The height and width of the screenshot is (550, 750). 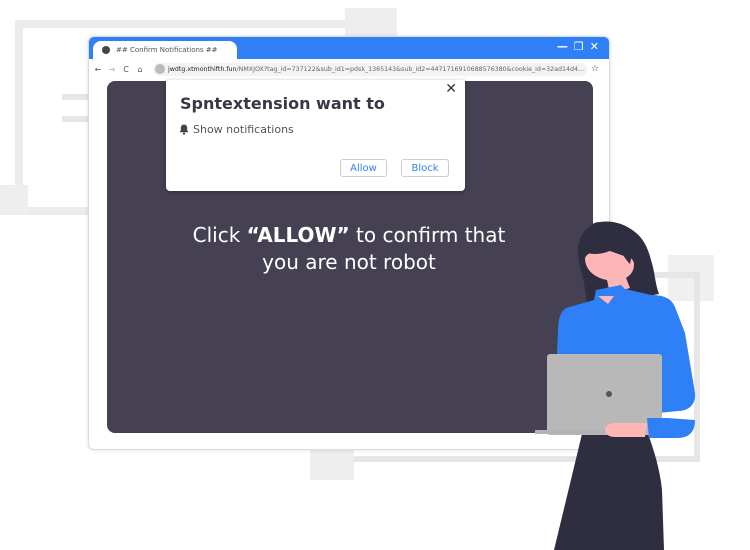 What do you see at coordinates (604, 394) in the screenshot?
I see `laptop` at bounding box center [604, 394].